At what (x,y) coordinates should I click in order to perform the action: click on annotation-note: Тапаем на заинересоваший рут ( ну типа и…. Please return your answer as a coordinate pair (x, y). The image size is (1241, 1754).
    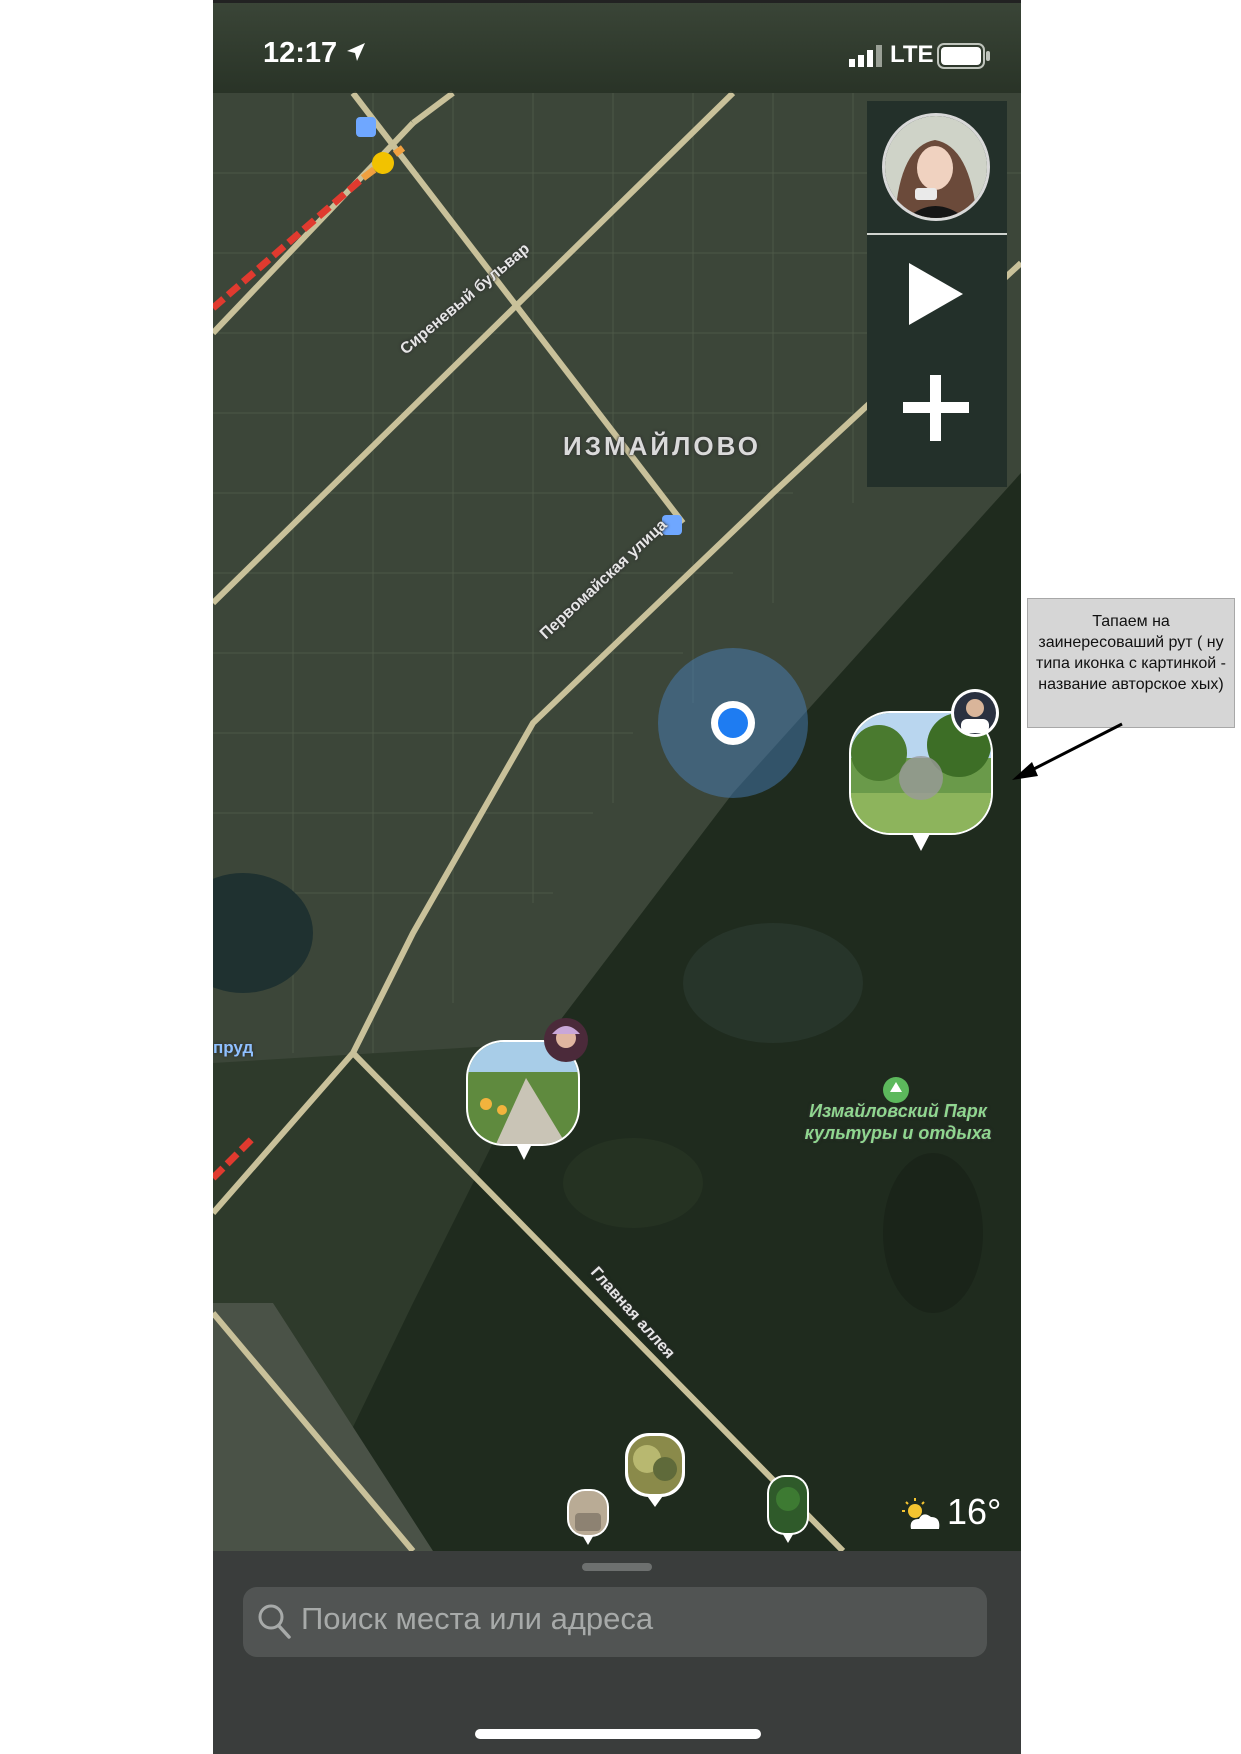
    Looking at the image, I should click on (1131, 663).